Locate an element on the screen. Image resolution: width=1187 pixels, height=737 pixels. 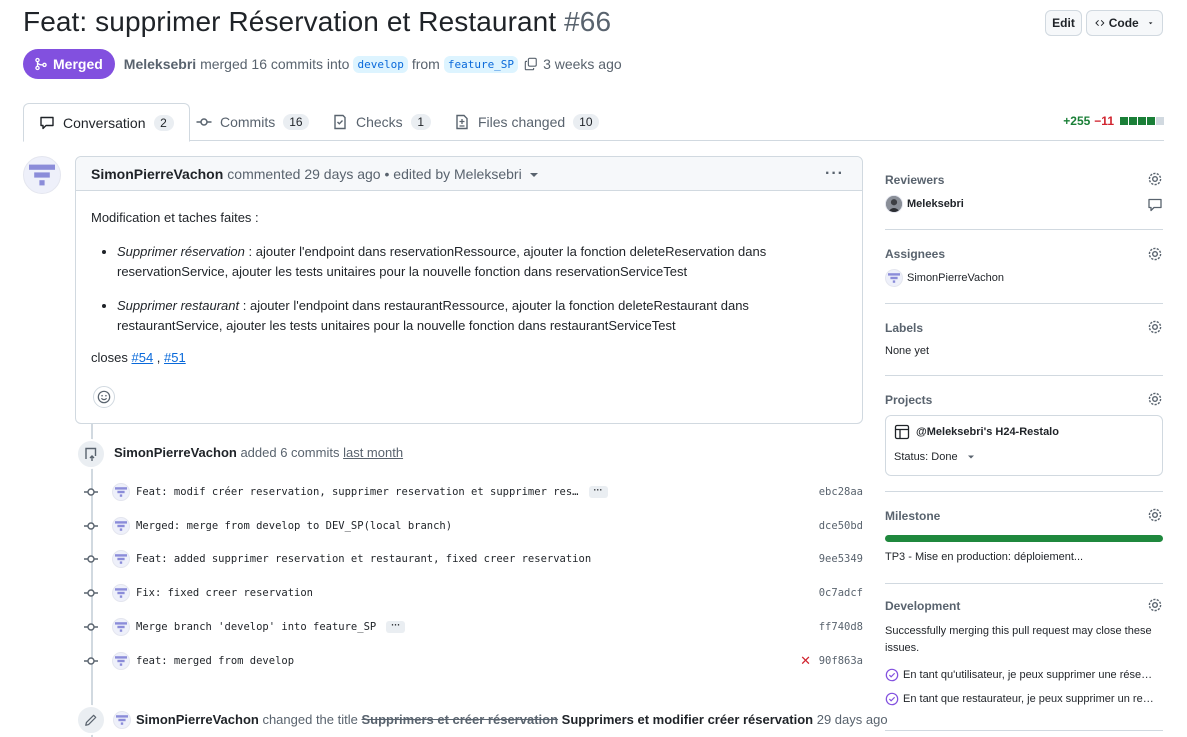
assignees-heading: Assignees is located at coordinates (915, 254).